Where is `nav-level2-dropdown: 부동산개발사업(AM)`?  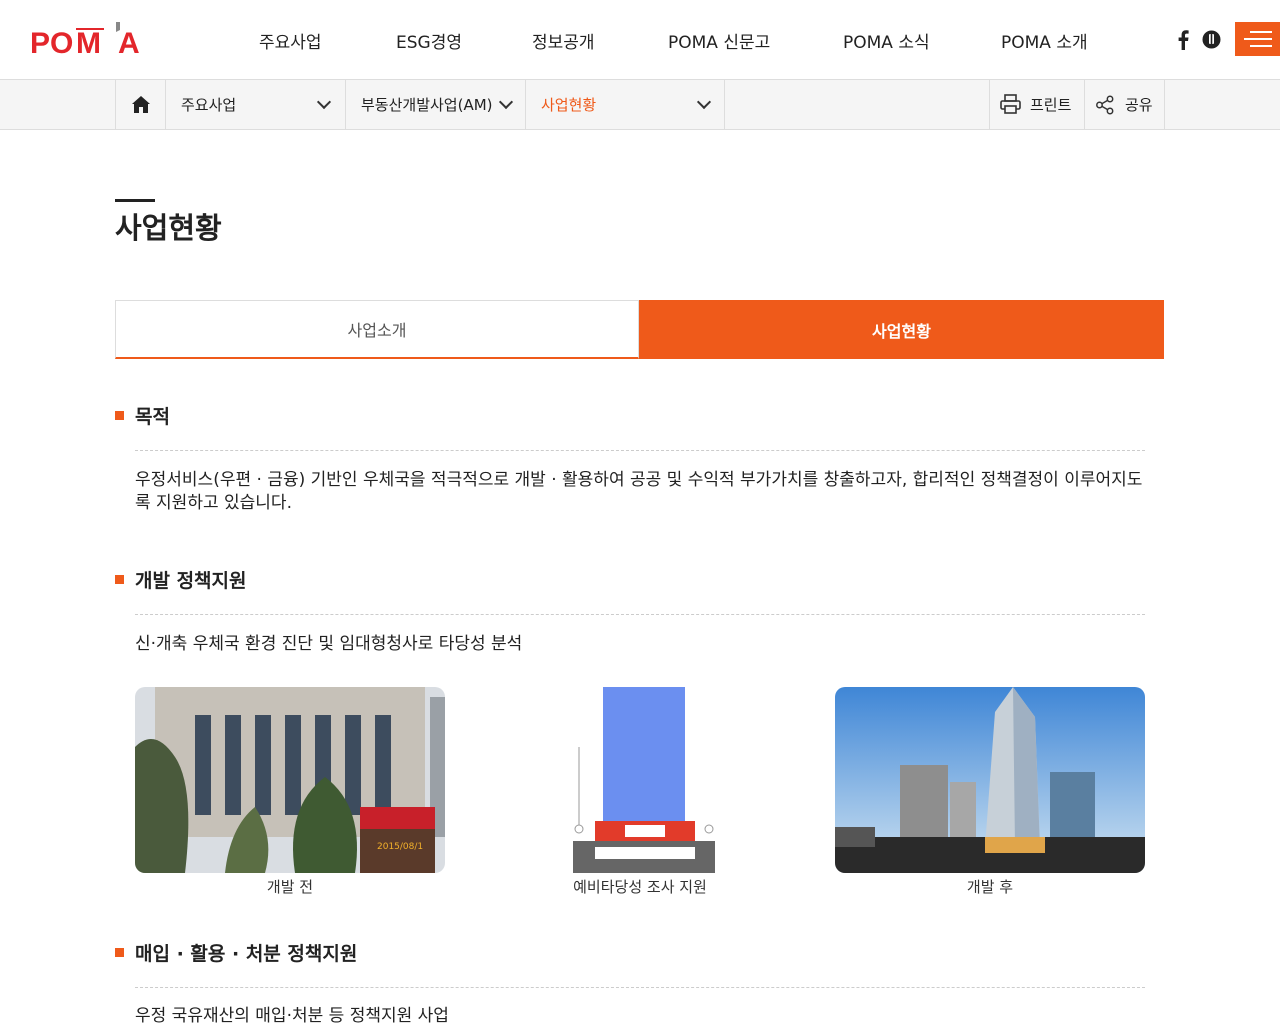
nav-level2-dropdown: 부동산개발사업(AM) is located at coordinates (435, 104).